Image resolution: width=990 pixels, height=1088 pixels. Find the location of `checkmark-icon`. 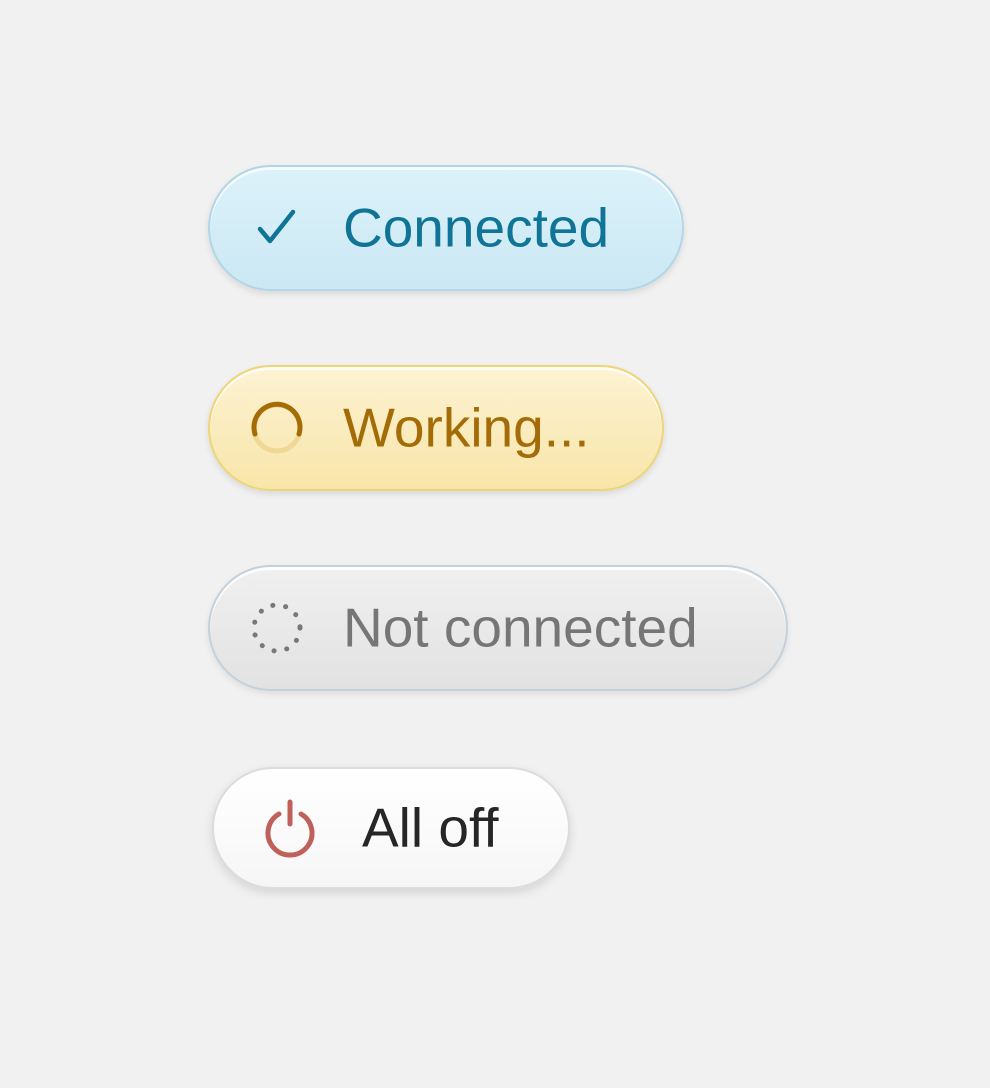

checkmark-icon is located at coordinates (277, 228).